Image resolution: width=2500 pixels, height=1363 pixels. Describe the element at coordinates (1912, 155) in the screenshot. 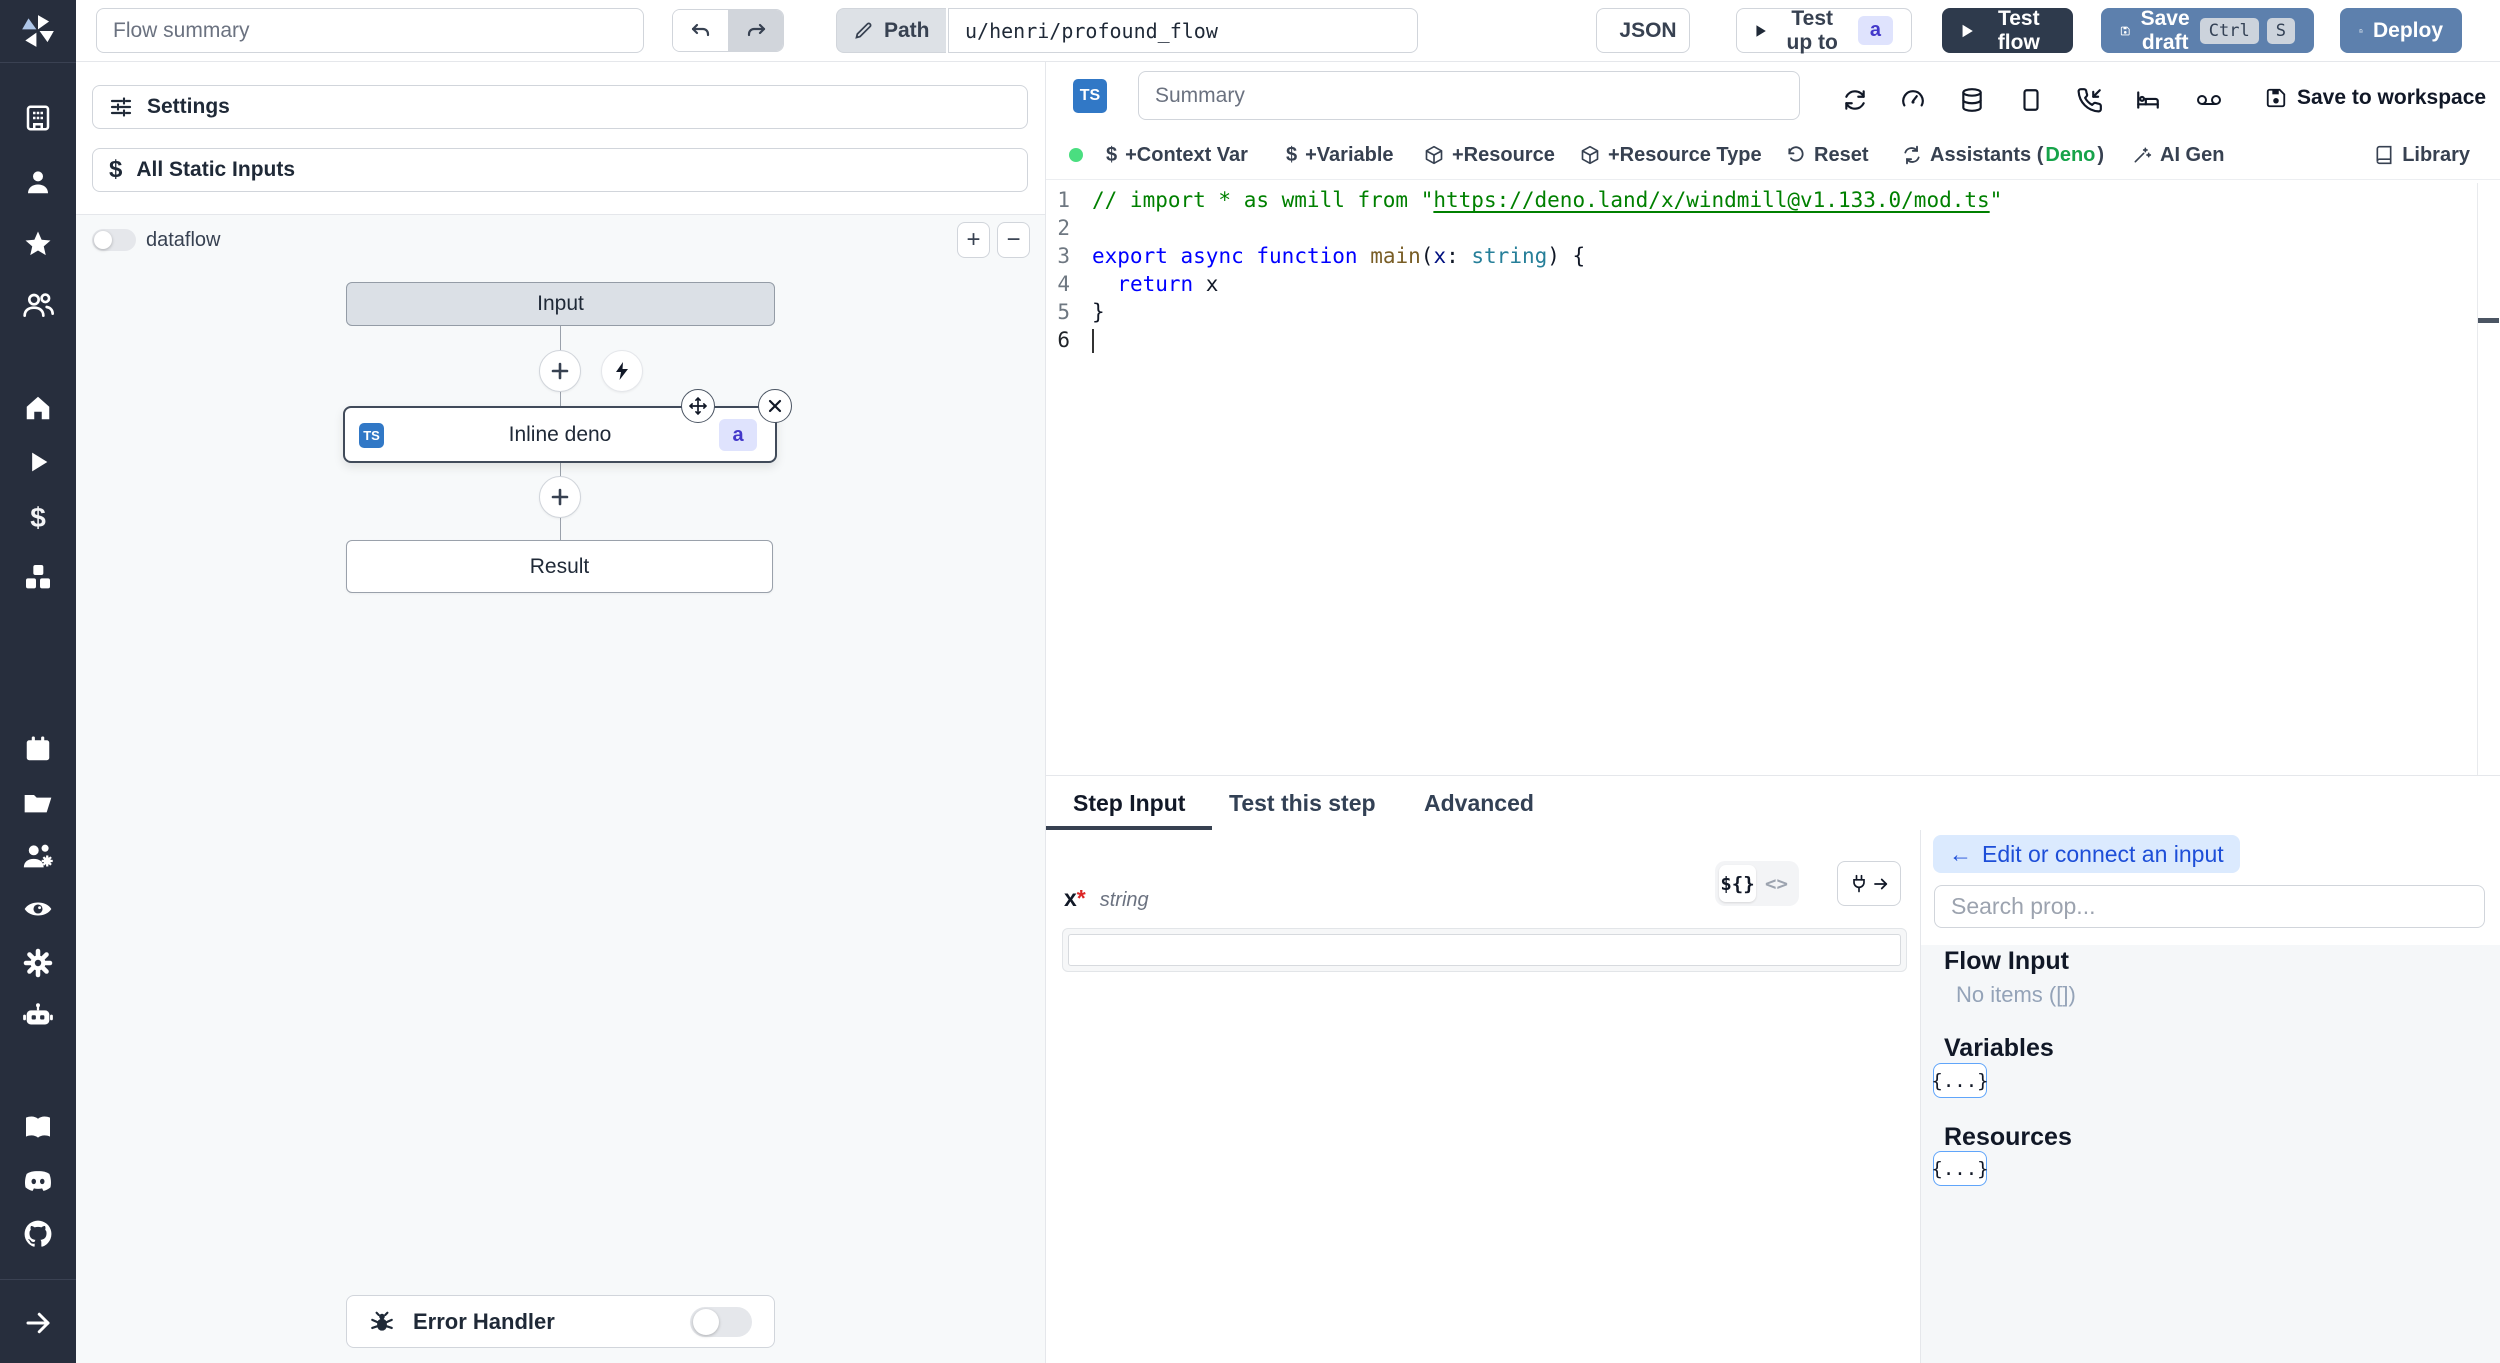

I see `refresh-icon` at that location.